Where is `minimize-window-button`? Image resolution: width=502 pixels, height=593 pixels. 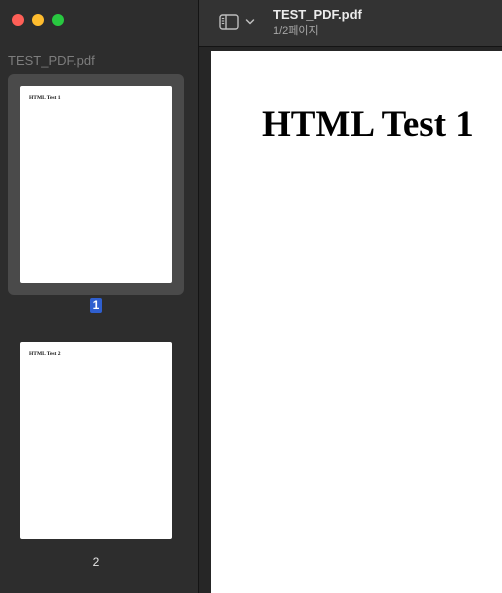
minimize-window-button is located at coordinates (38, 20).